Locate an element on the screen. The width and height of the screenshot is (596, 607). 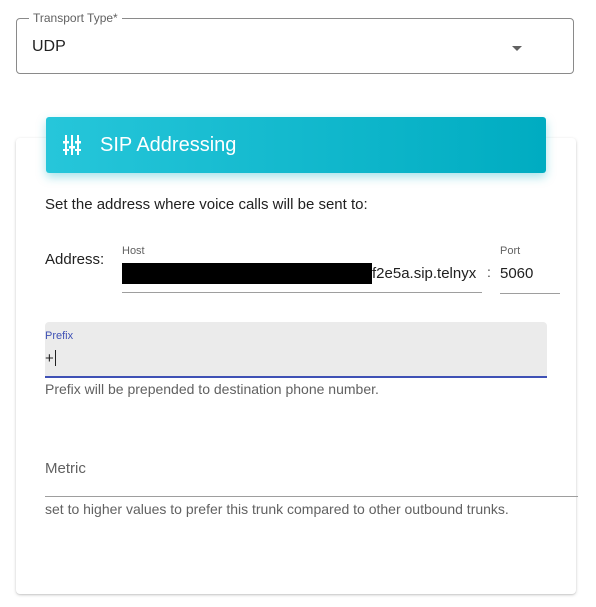
host-input: f2e5a.sip.telnyx is located at coordinates (302, 277).